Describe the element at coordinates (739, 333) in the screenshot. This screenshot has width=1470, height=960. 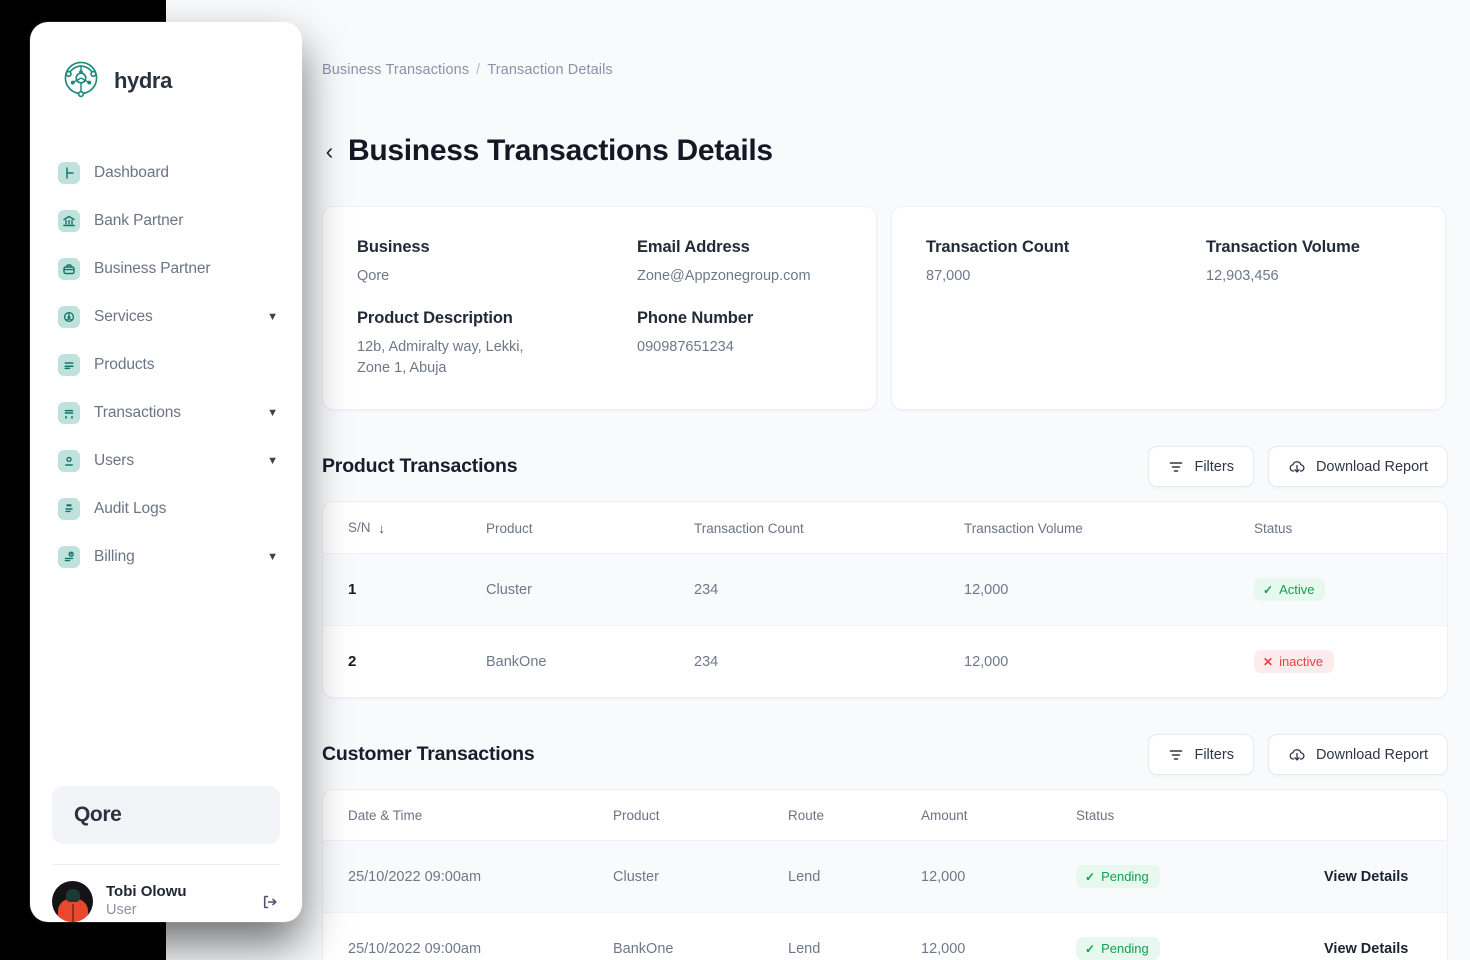
I see `phone-field: Phone Number 090987651234` at that location.